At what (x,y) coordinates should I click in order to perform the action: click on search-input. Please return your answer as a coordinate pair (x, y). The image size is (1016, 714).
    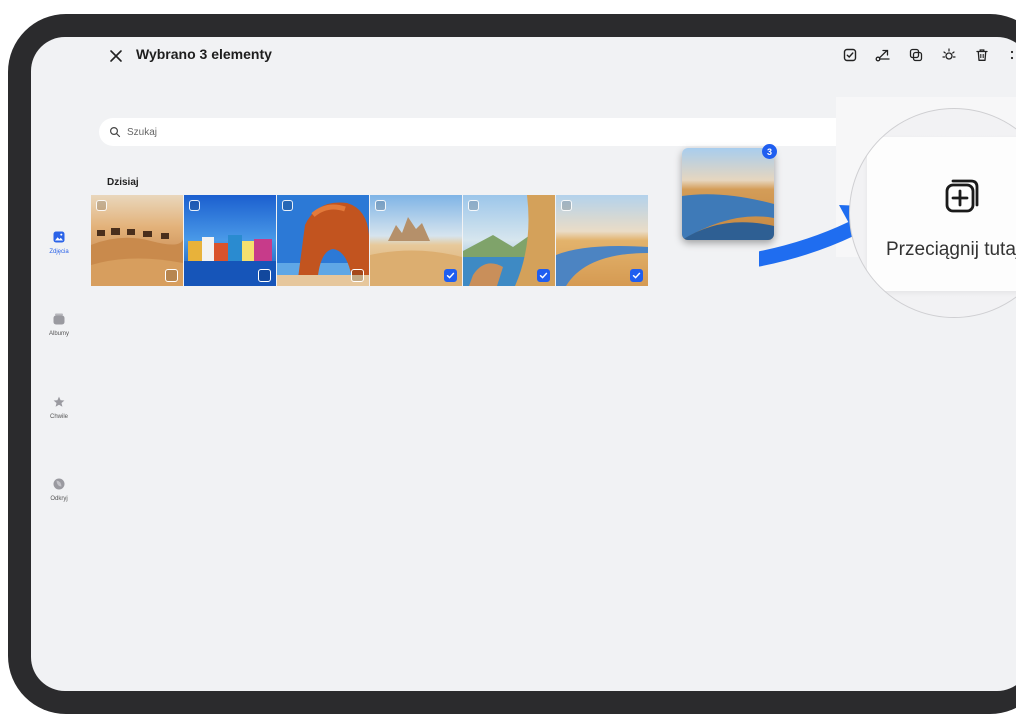
    Looking at the image, I should click on (477, 132).